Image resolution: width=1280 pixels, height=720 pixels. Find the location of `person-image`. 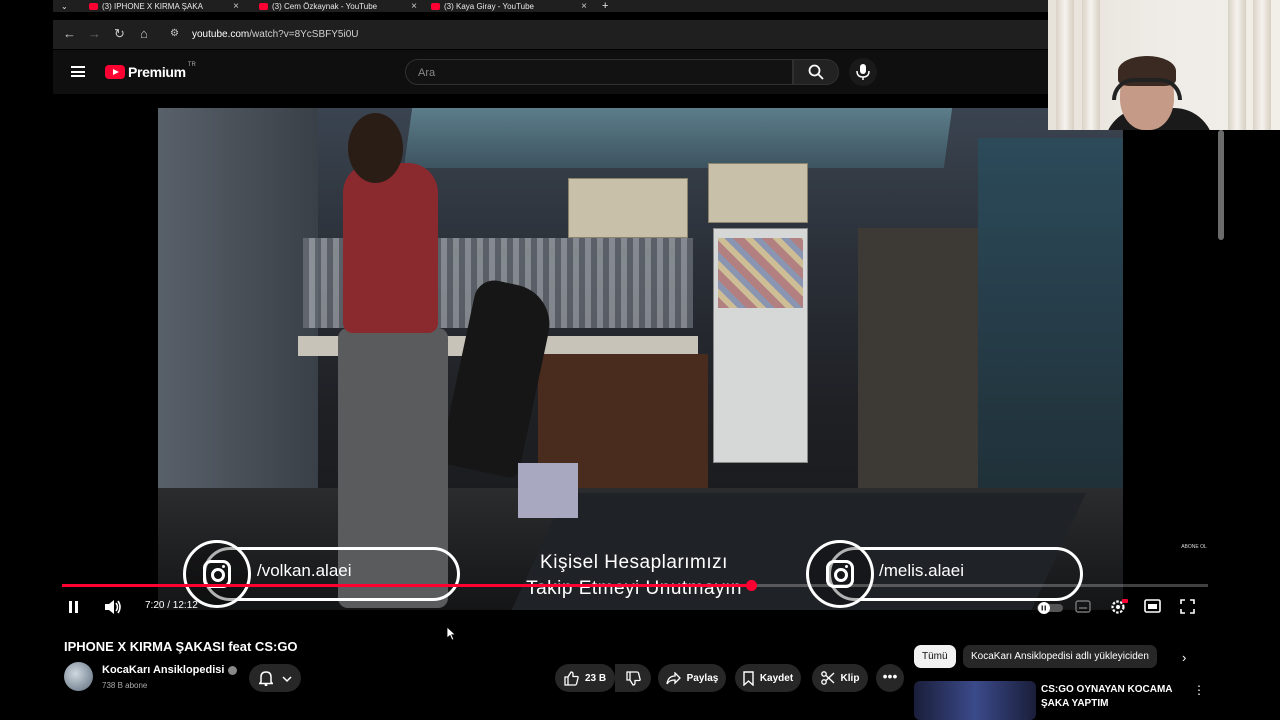

person-image is located at coordinates (390, 248).